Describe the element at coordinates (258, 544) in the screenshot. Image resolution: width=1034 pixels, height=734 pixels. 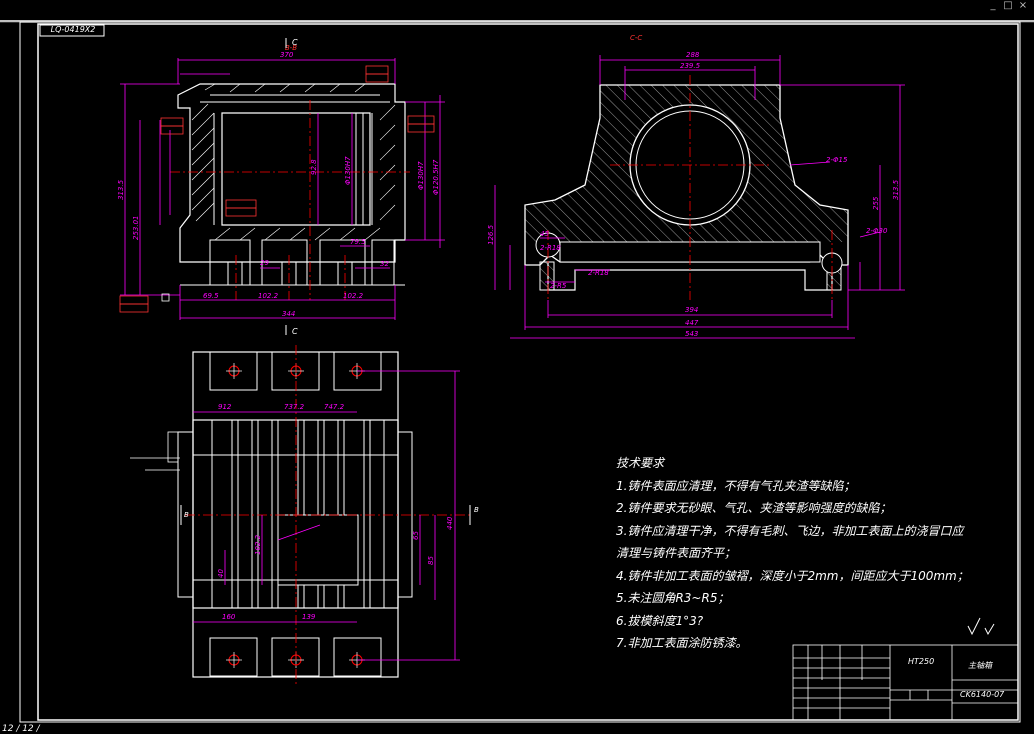
I see `dim-plan-h3: 102.2` at that location.